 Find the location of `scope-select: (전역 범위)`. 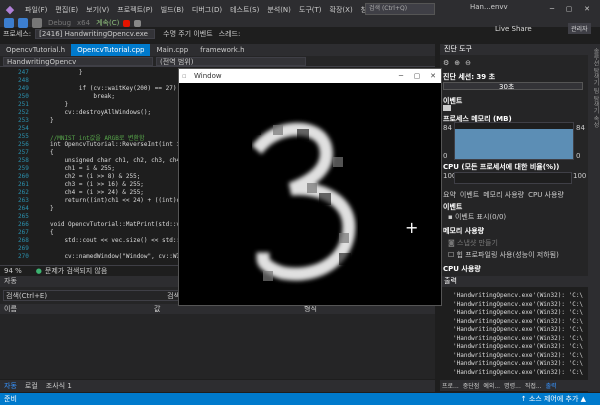

scope-select: (전역 범위) is located at coordinates (231, 61).